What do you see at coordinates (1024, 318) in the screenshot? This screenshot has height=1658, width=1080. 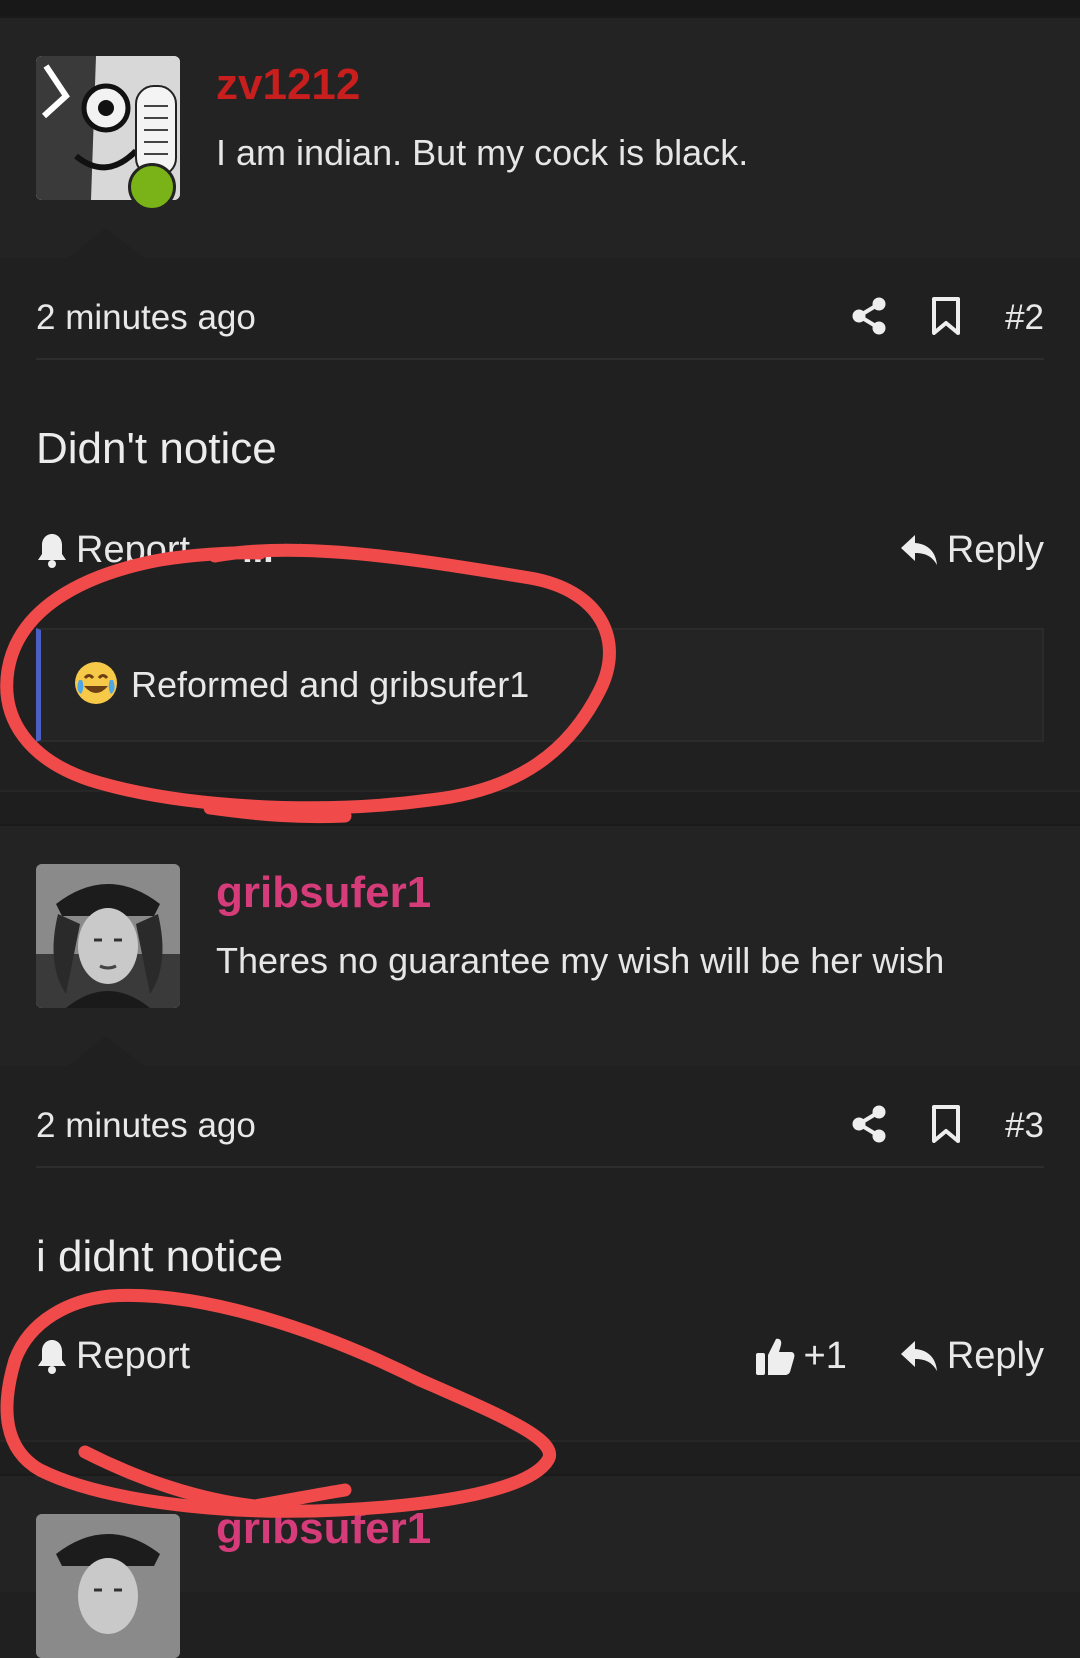 I see `post-number-link: #2` at bounding box center [1024, 318].